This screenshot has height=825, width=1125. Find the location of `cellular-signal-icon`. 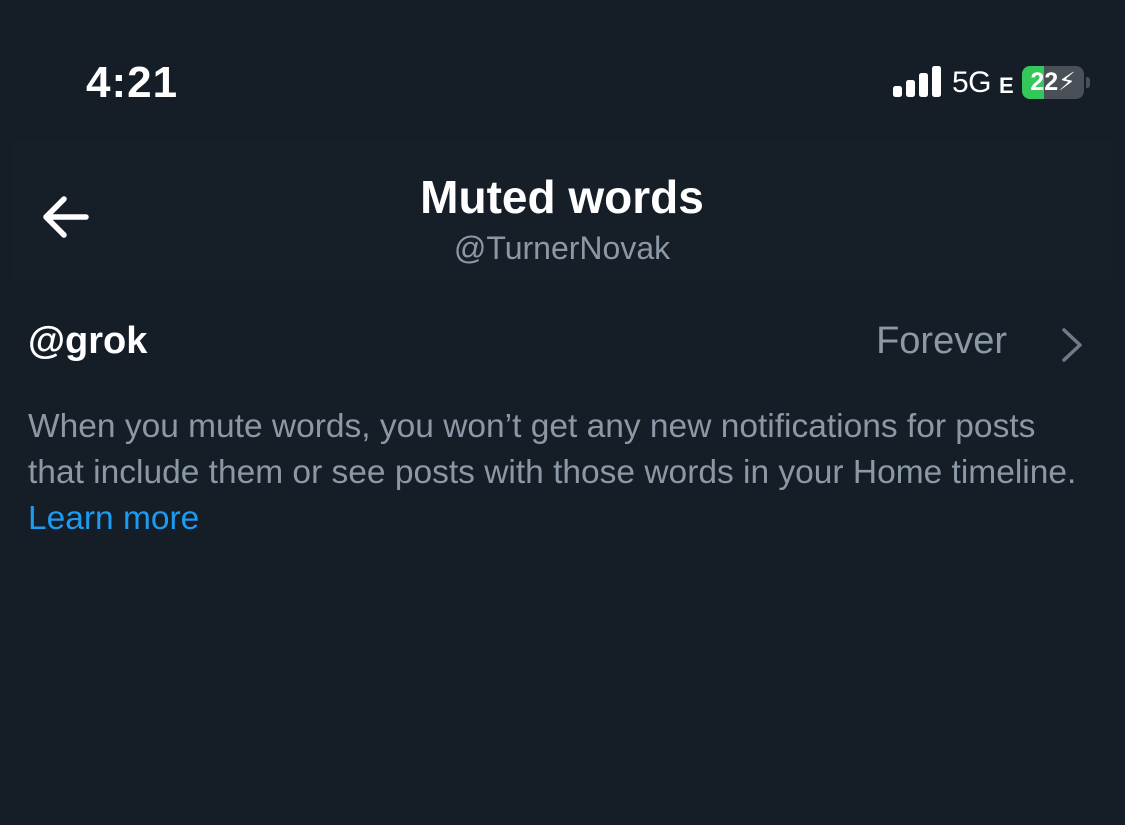

cellular-signal-icon is located at coordinates (917, 81).